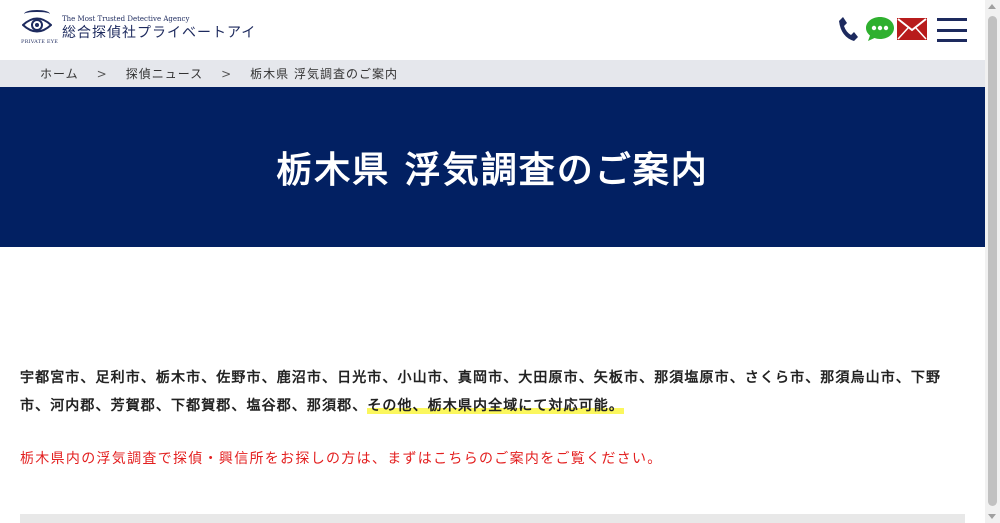 This screenshot has height=523, width=1000. Describe the element at coordinates (492, 518) in the screenshot. I see `article-image` at that location.